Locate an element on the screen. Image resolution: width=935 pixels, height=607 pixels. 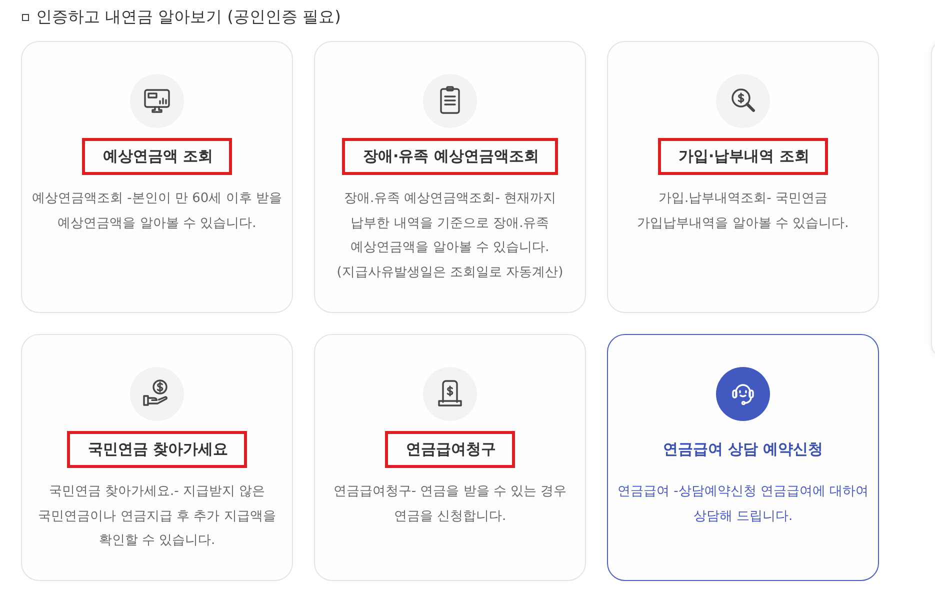
card-title: 연금급여 상담 예약신청 is located at coordinates (743, 449).